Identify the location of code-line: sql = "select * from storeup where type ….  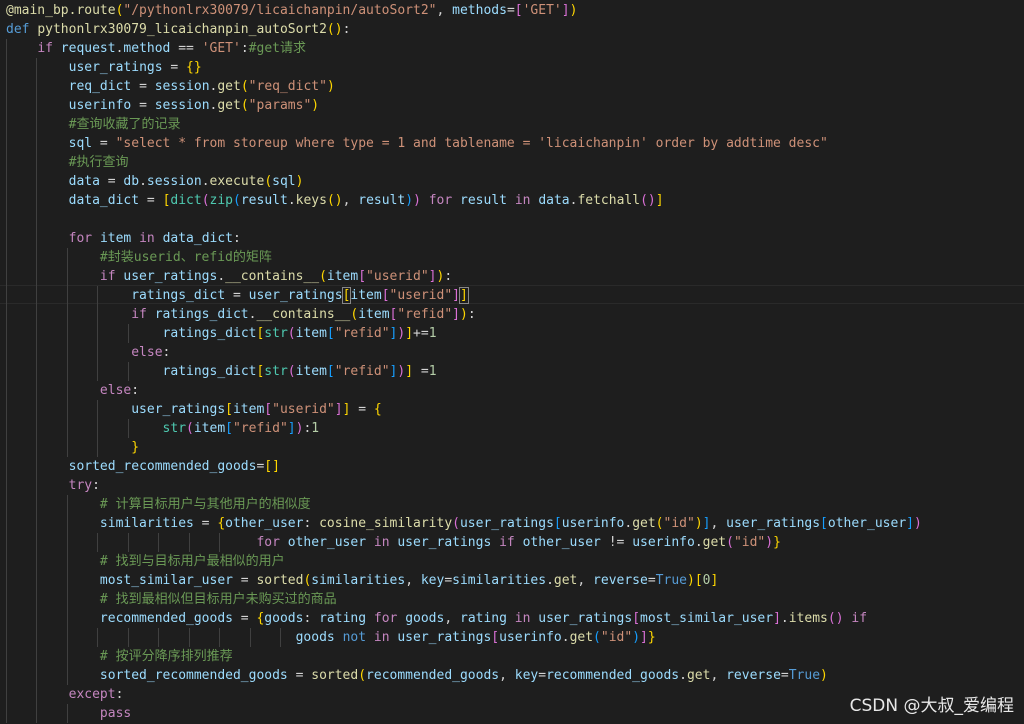
(417, 143).